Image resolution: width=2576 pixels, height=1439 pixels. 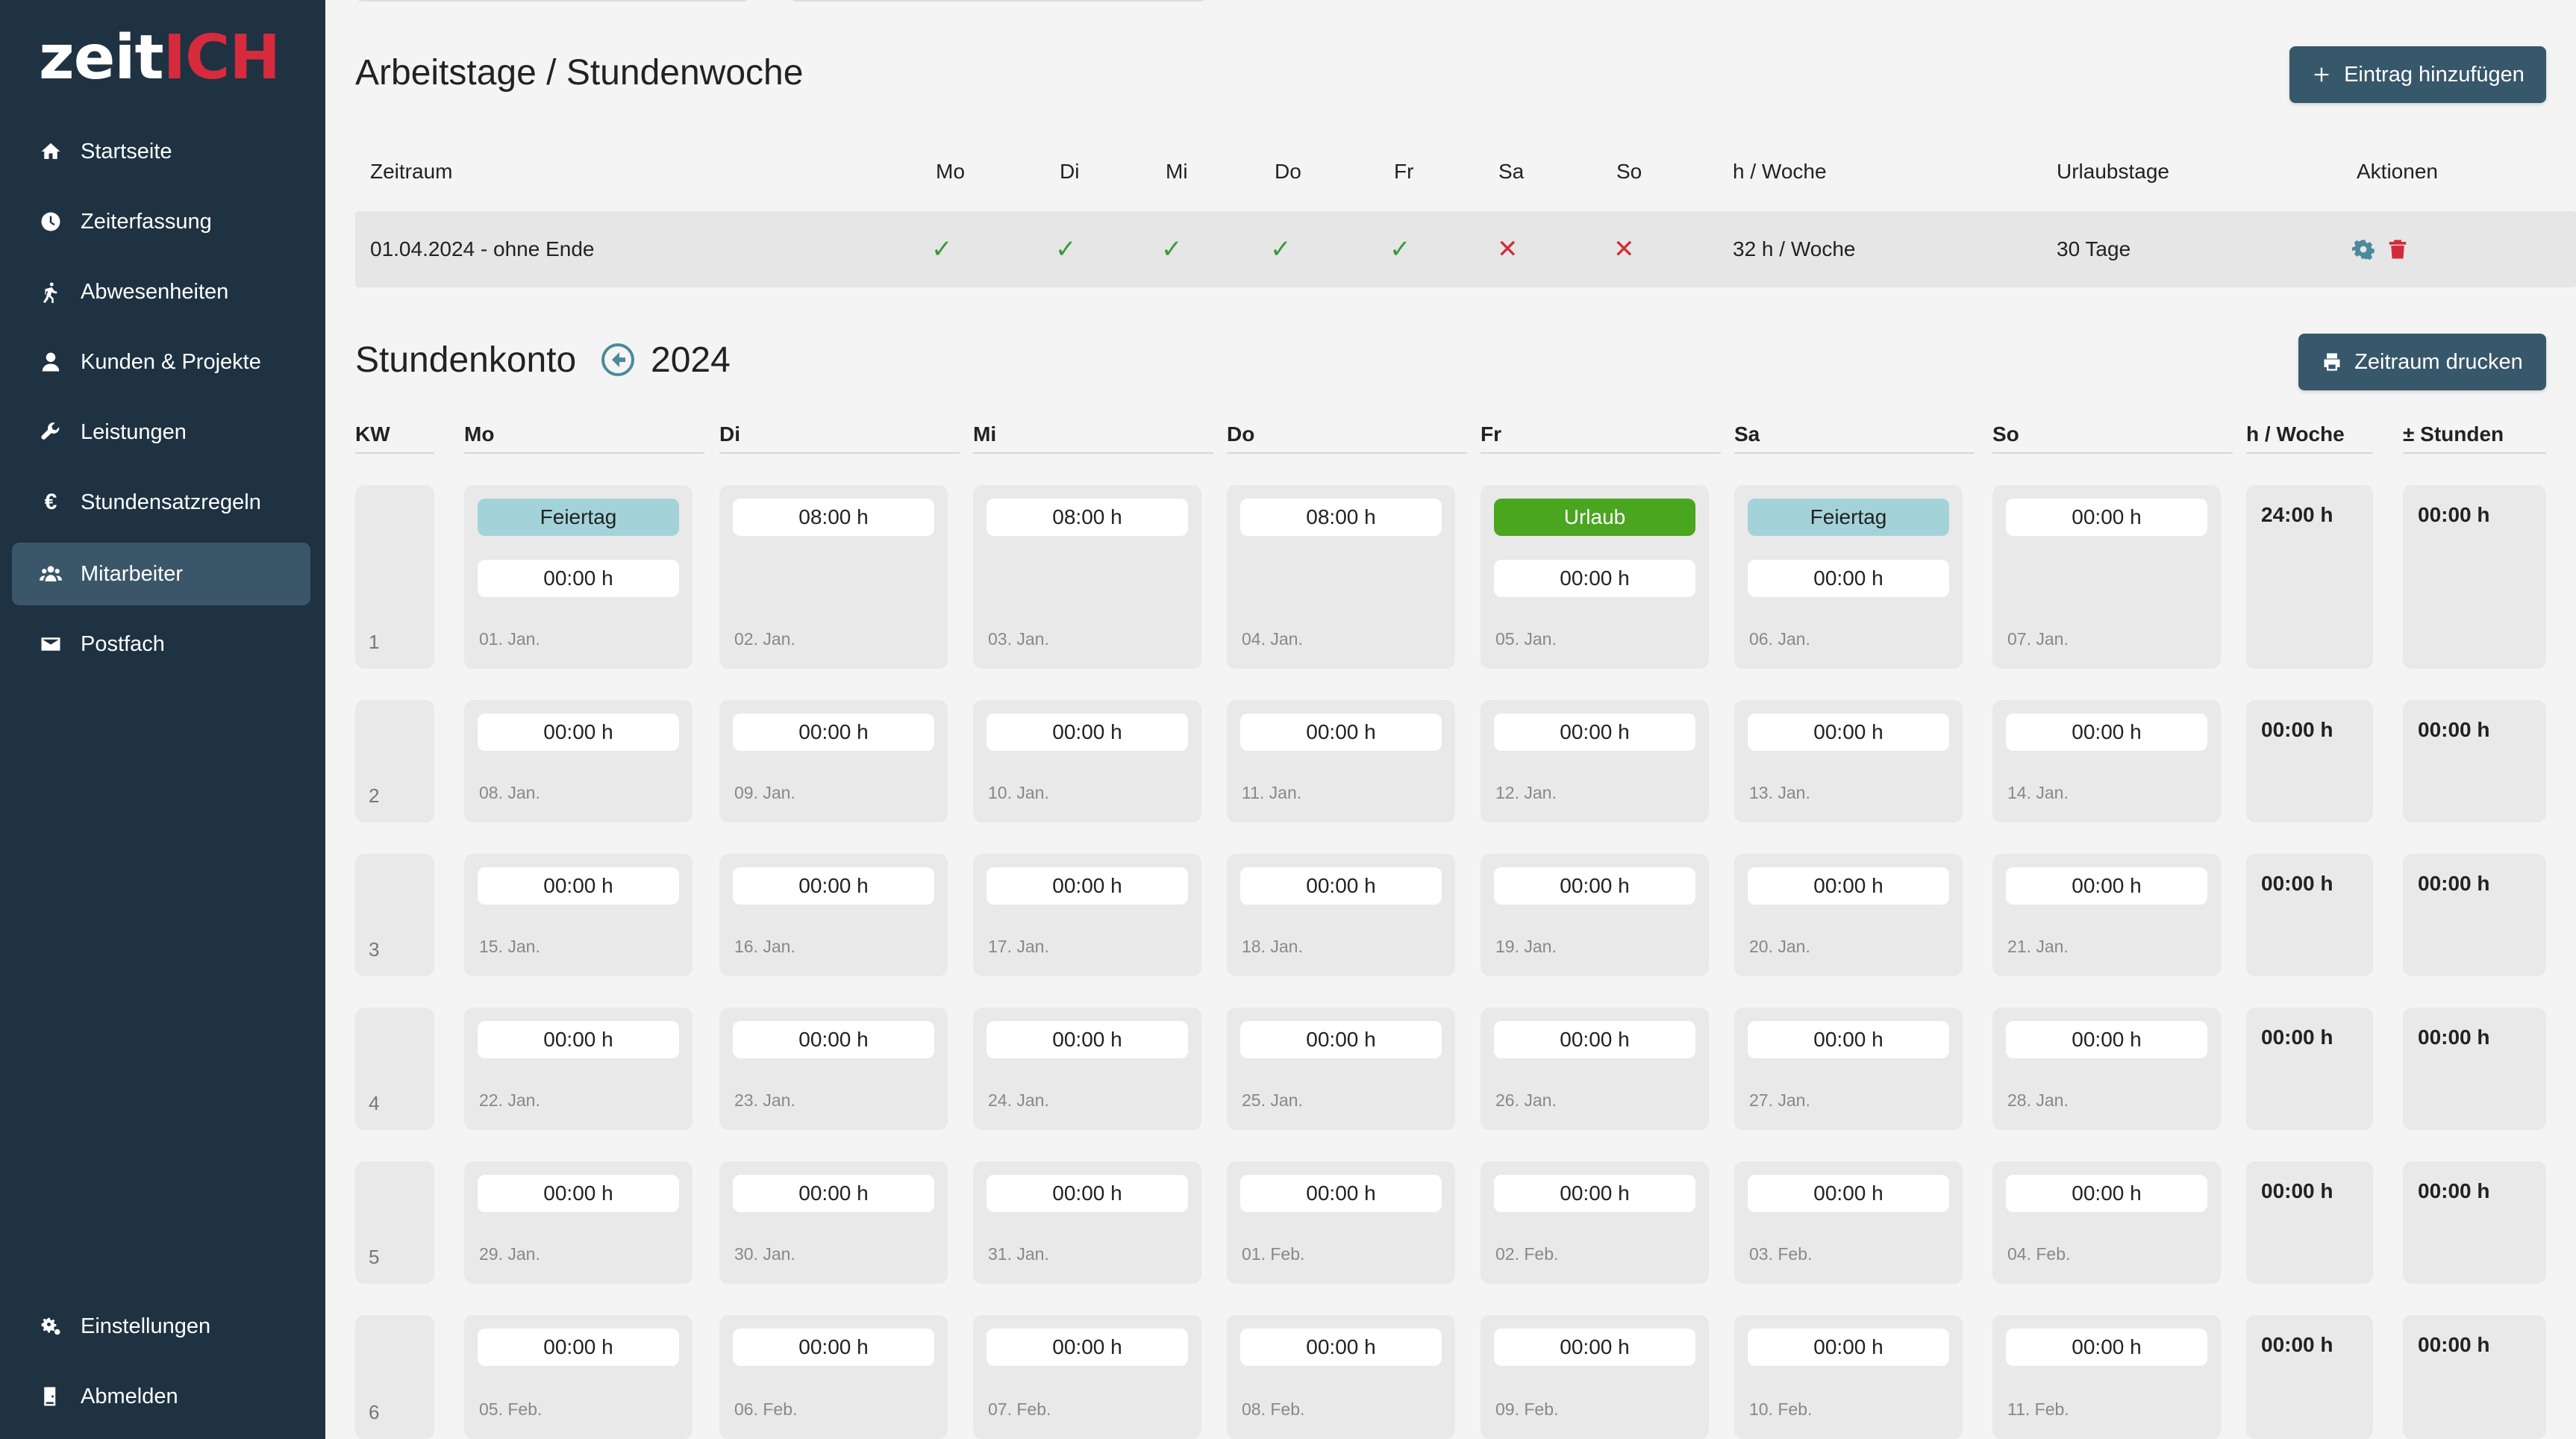 What do you see at coordinates (2106, 915) in the screenshot?
I see `day-cell: 00:00 h 21. Jan.` at bounding box center [2106, 915].